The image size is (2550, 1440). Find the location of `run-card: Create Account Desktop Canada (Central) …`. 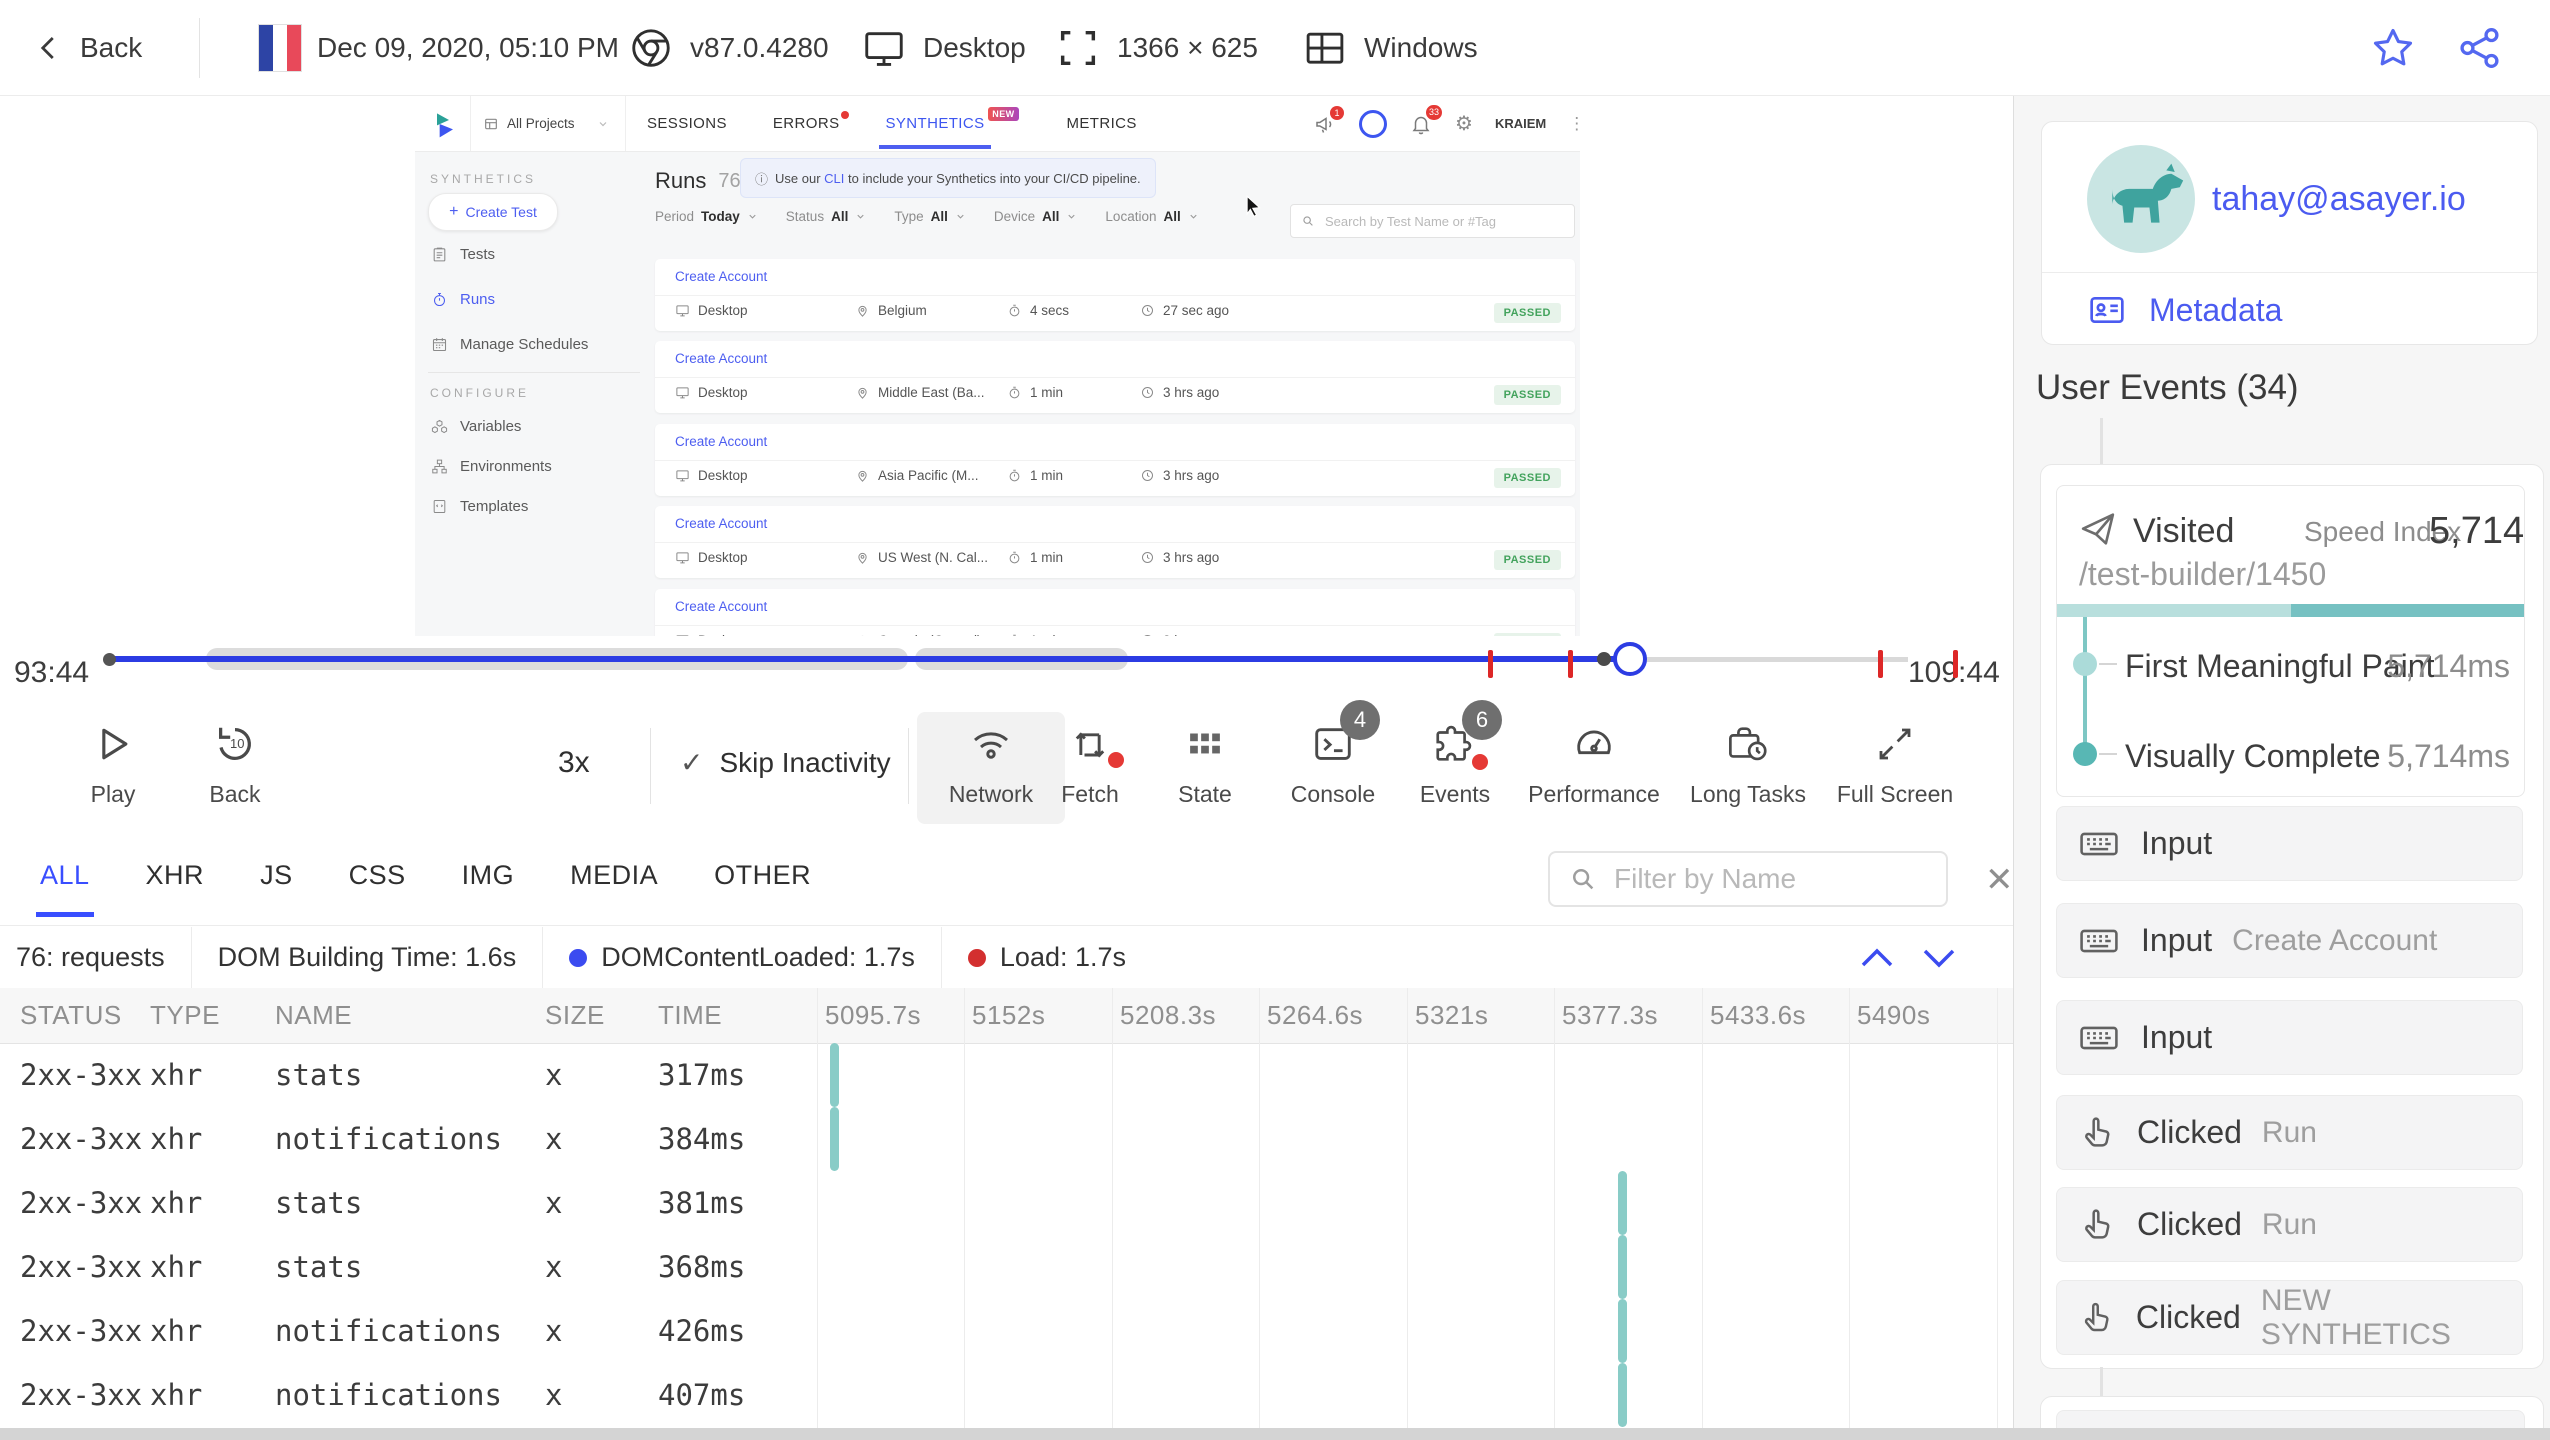

run-card: Create Account Desktop Canada (Central) … is located at coordinates (1115, 612).